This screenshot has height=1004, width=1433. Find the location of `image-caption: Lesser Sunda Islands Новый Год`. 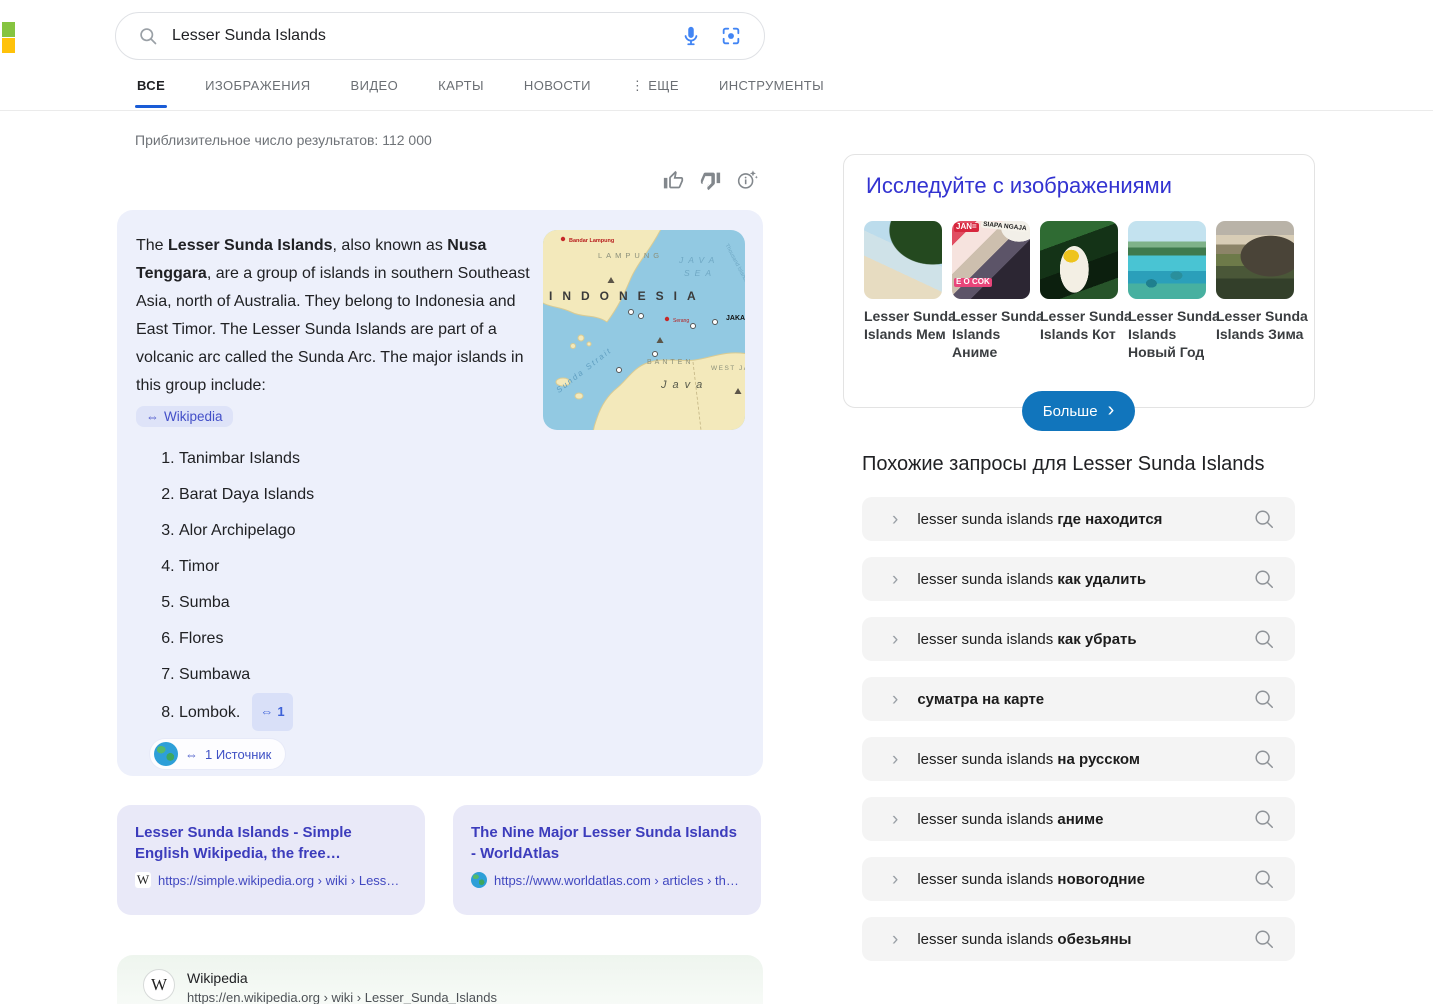

image-caption: Lesser Sunda Islands Новый Год is located at coordinates (1174, 334).